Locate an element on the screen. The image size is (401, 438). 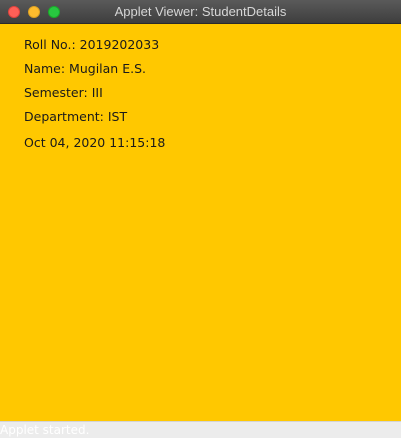
roll-number-text: Roll No.: 2019202033 is located at coordinates (92, 44).